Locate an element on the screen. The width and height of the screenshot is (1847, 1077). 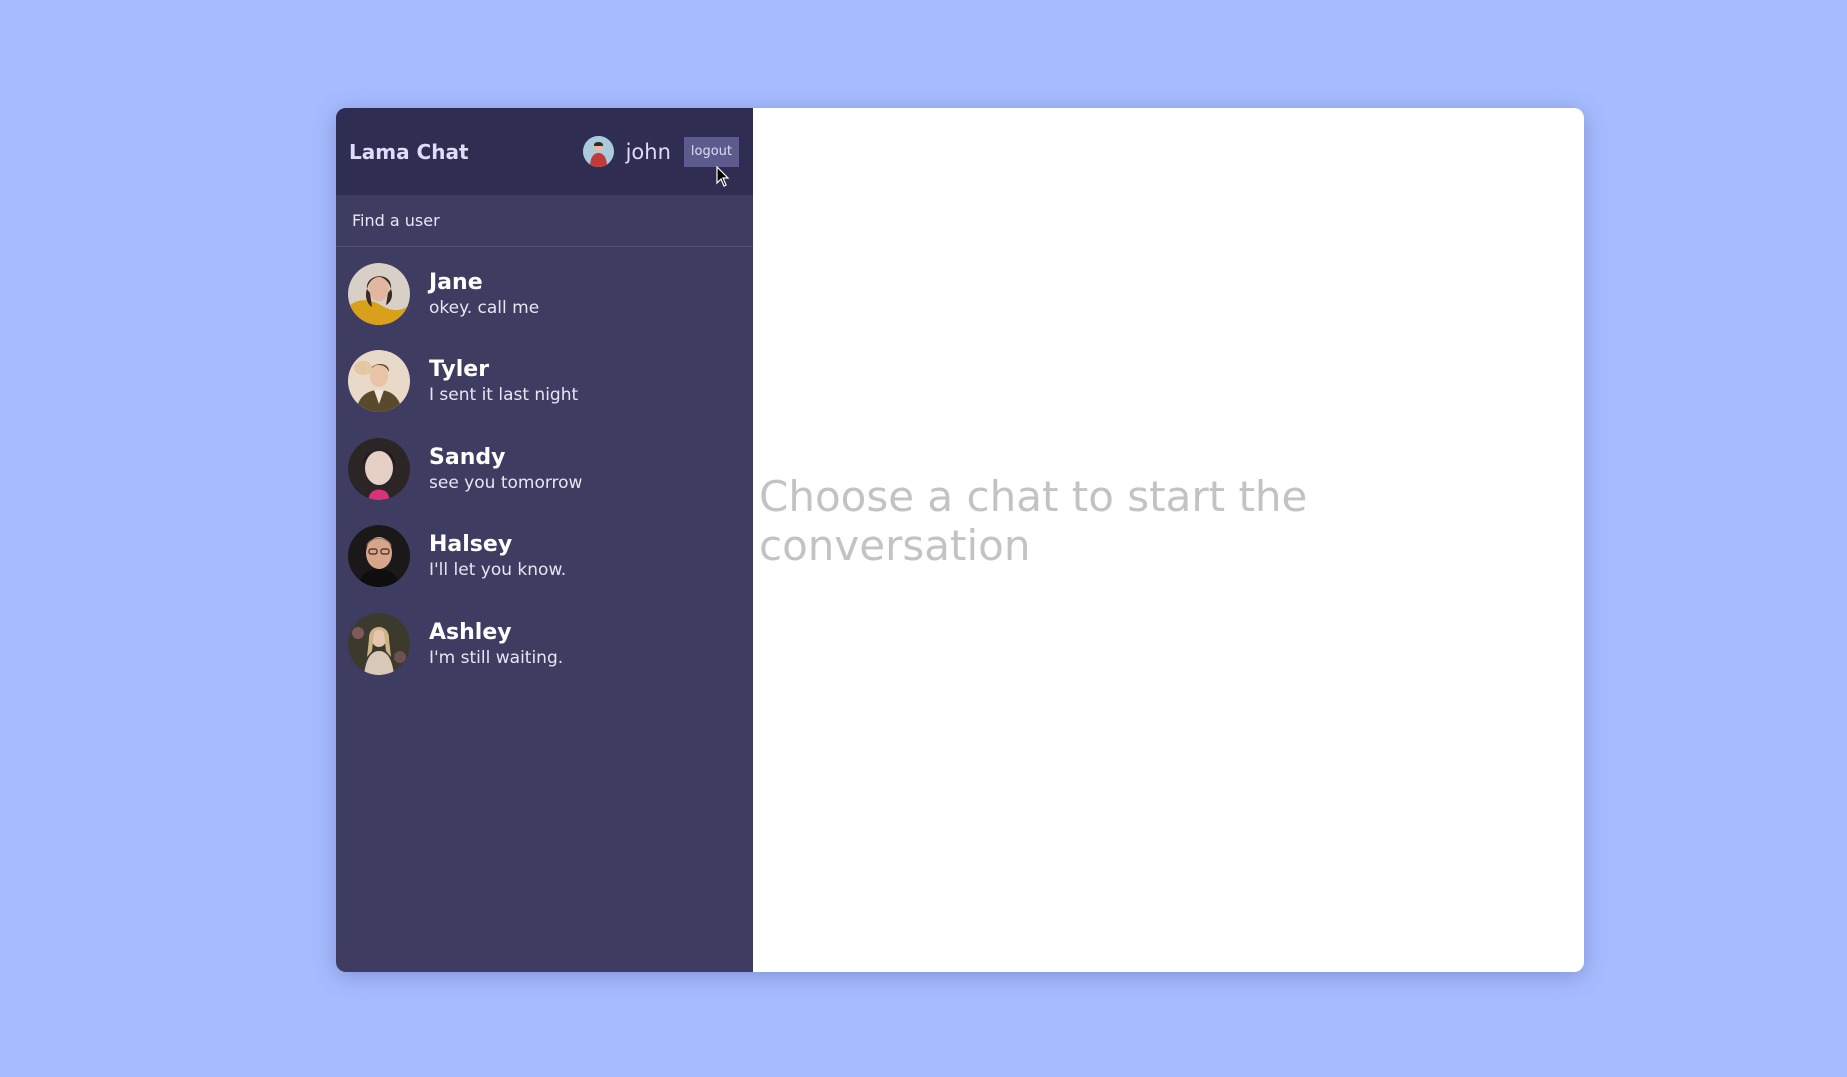
chat-item-tyler: Tyler I sent it last night is located at coordinates (544, 382).